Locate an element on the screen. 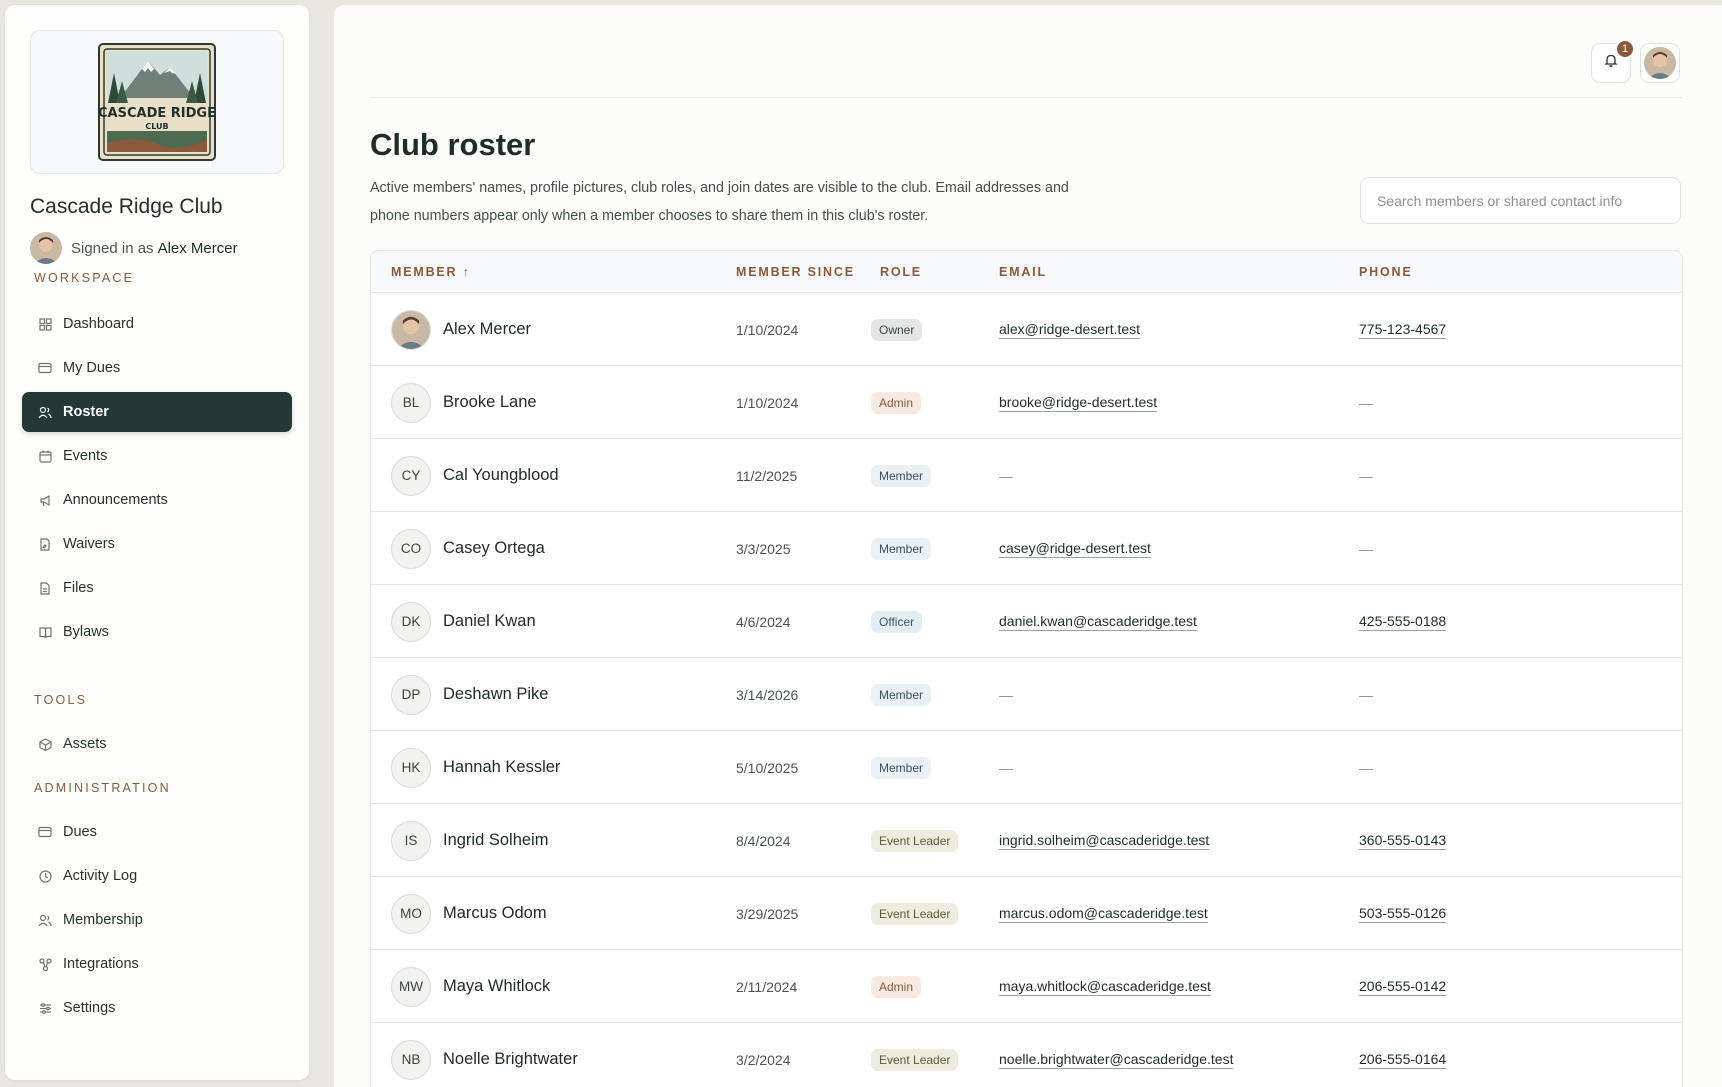  member-since-cell: 3/29/2025 is located at coordinates (767, 913).